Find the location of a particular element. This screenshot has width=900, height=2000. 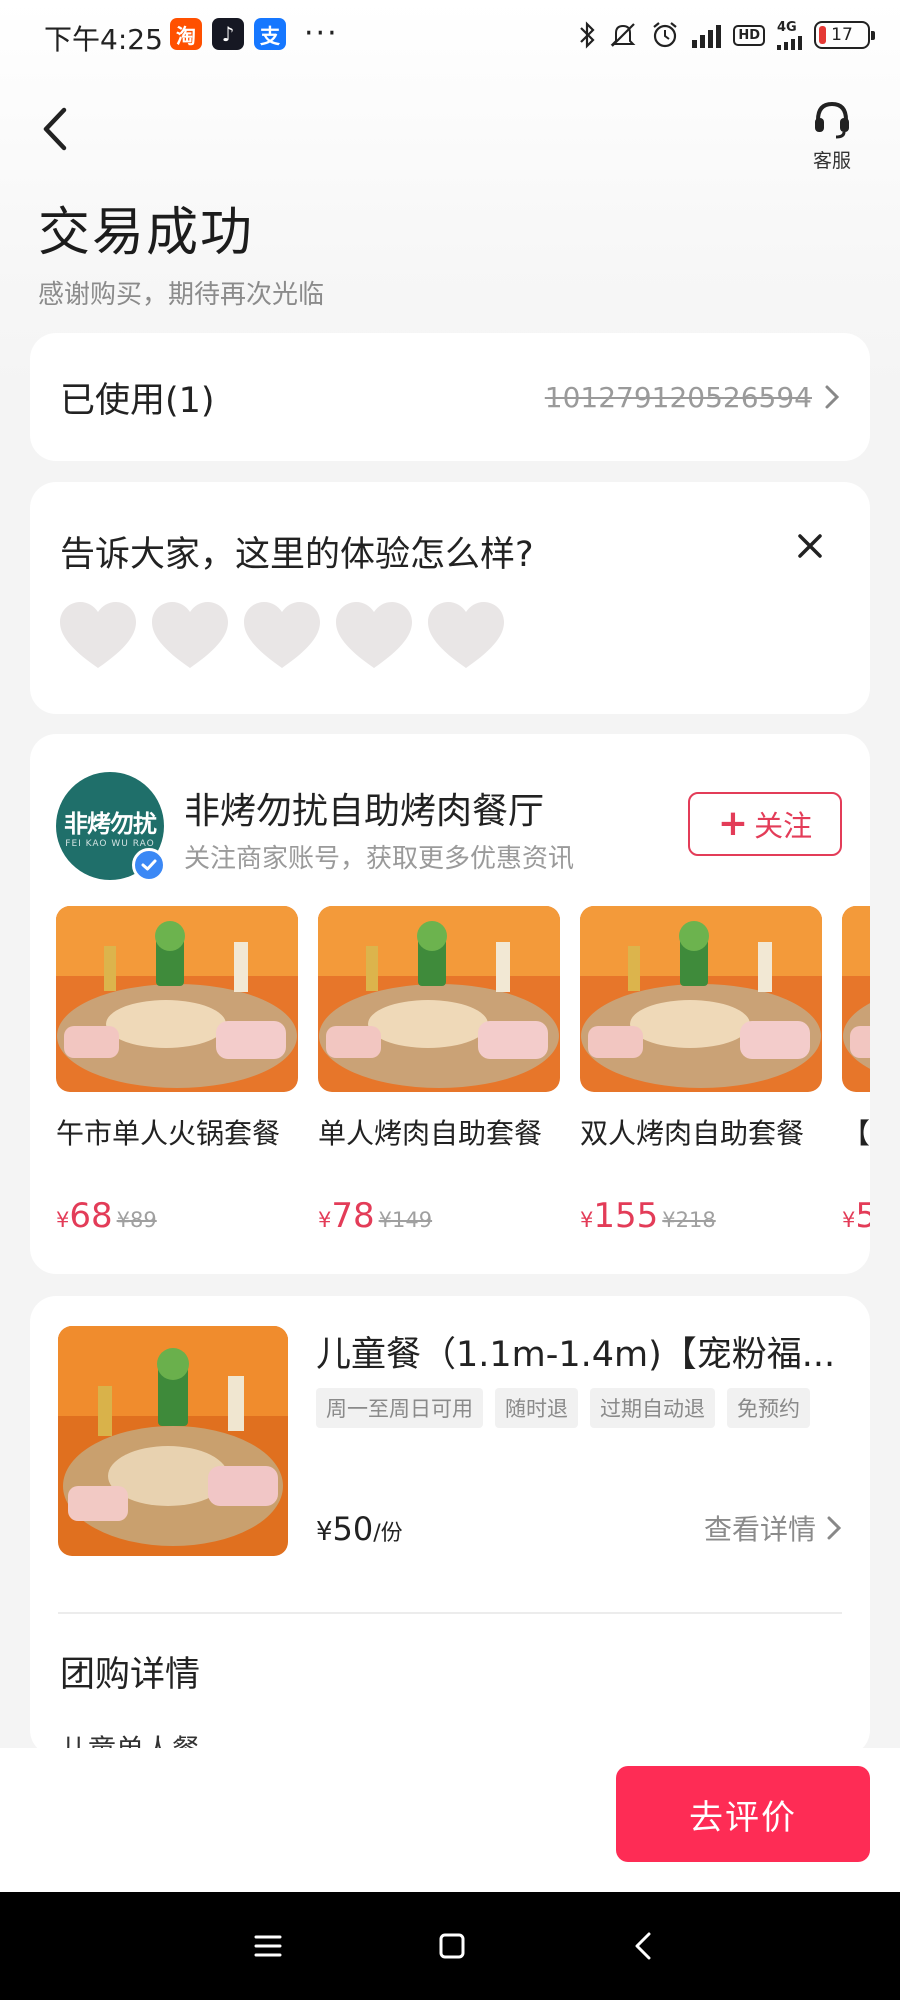

deal-title: 【学 is located at coordinates (856, 1133).